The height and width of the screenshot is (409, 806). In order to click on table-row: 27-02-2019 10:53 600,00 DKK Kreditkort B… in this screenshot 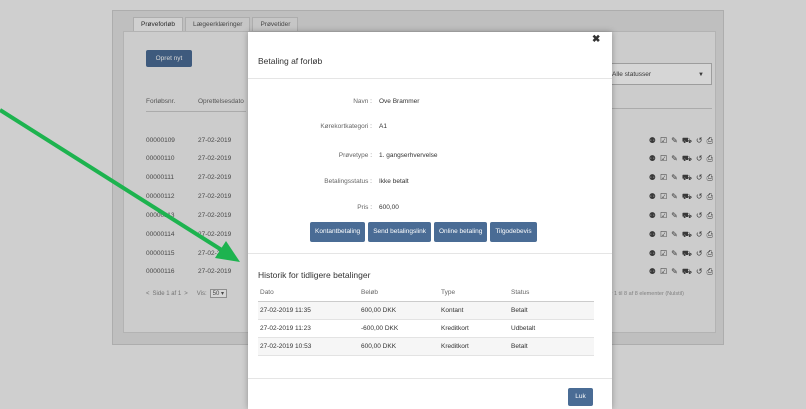, I will do `click(426, 346)`.